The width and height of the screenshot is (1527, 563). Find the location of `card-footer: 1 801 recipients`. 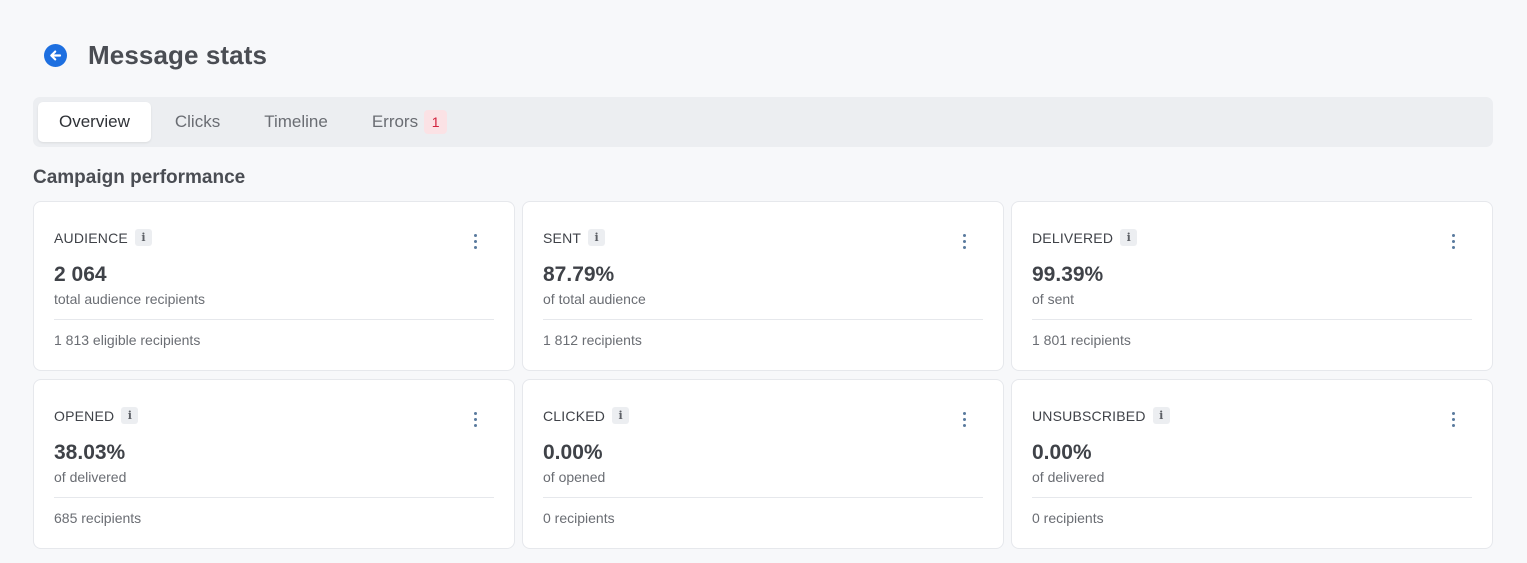

card-footer: 1 801 recipients is located at coordinates (1081, 340).